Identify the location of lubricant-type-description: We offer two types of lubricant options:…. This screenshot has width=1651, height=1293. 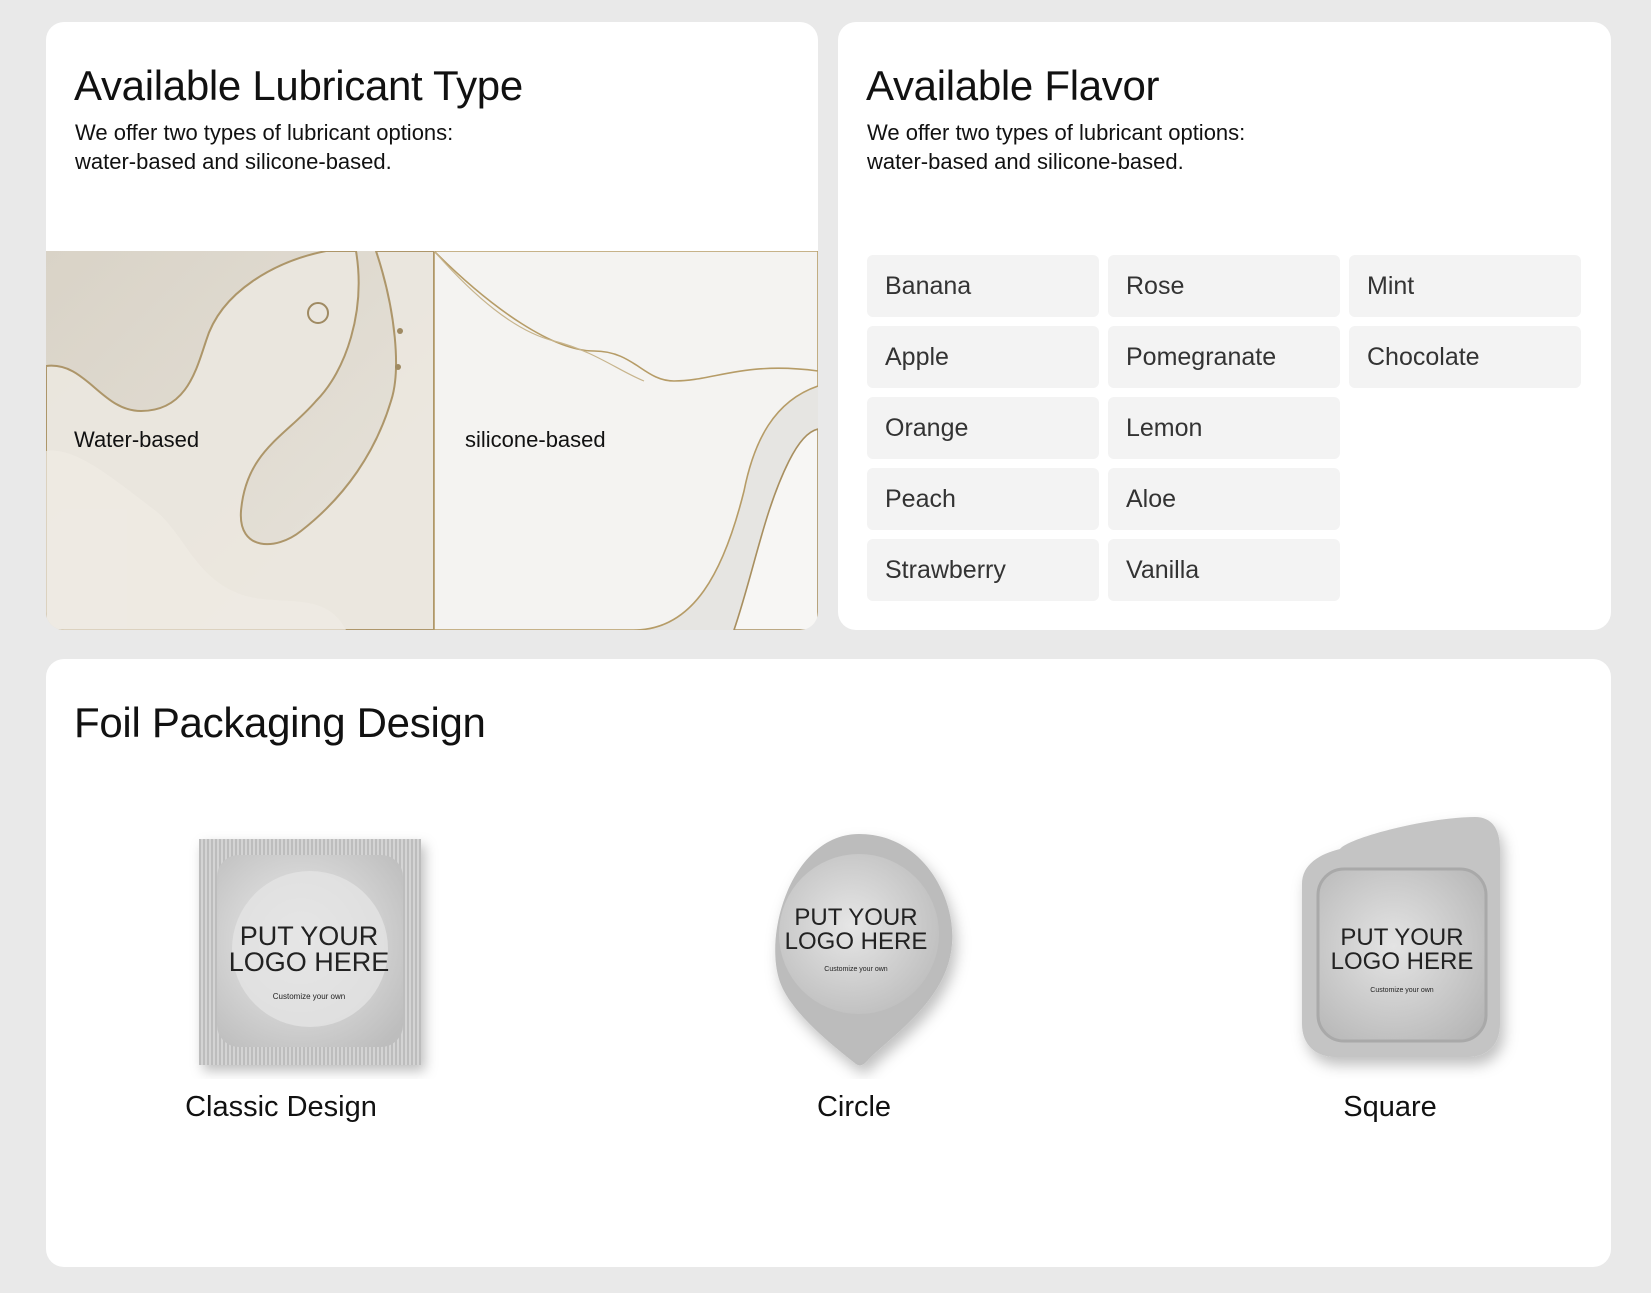
(335, 147).